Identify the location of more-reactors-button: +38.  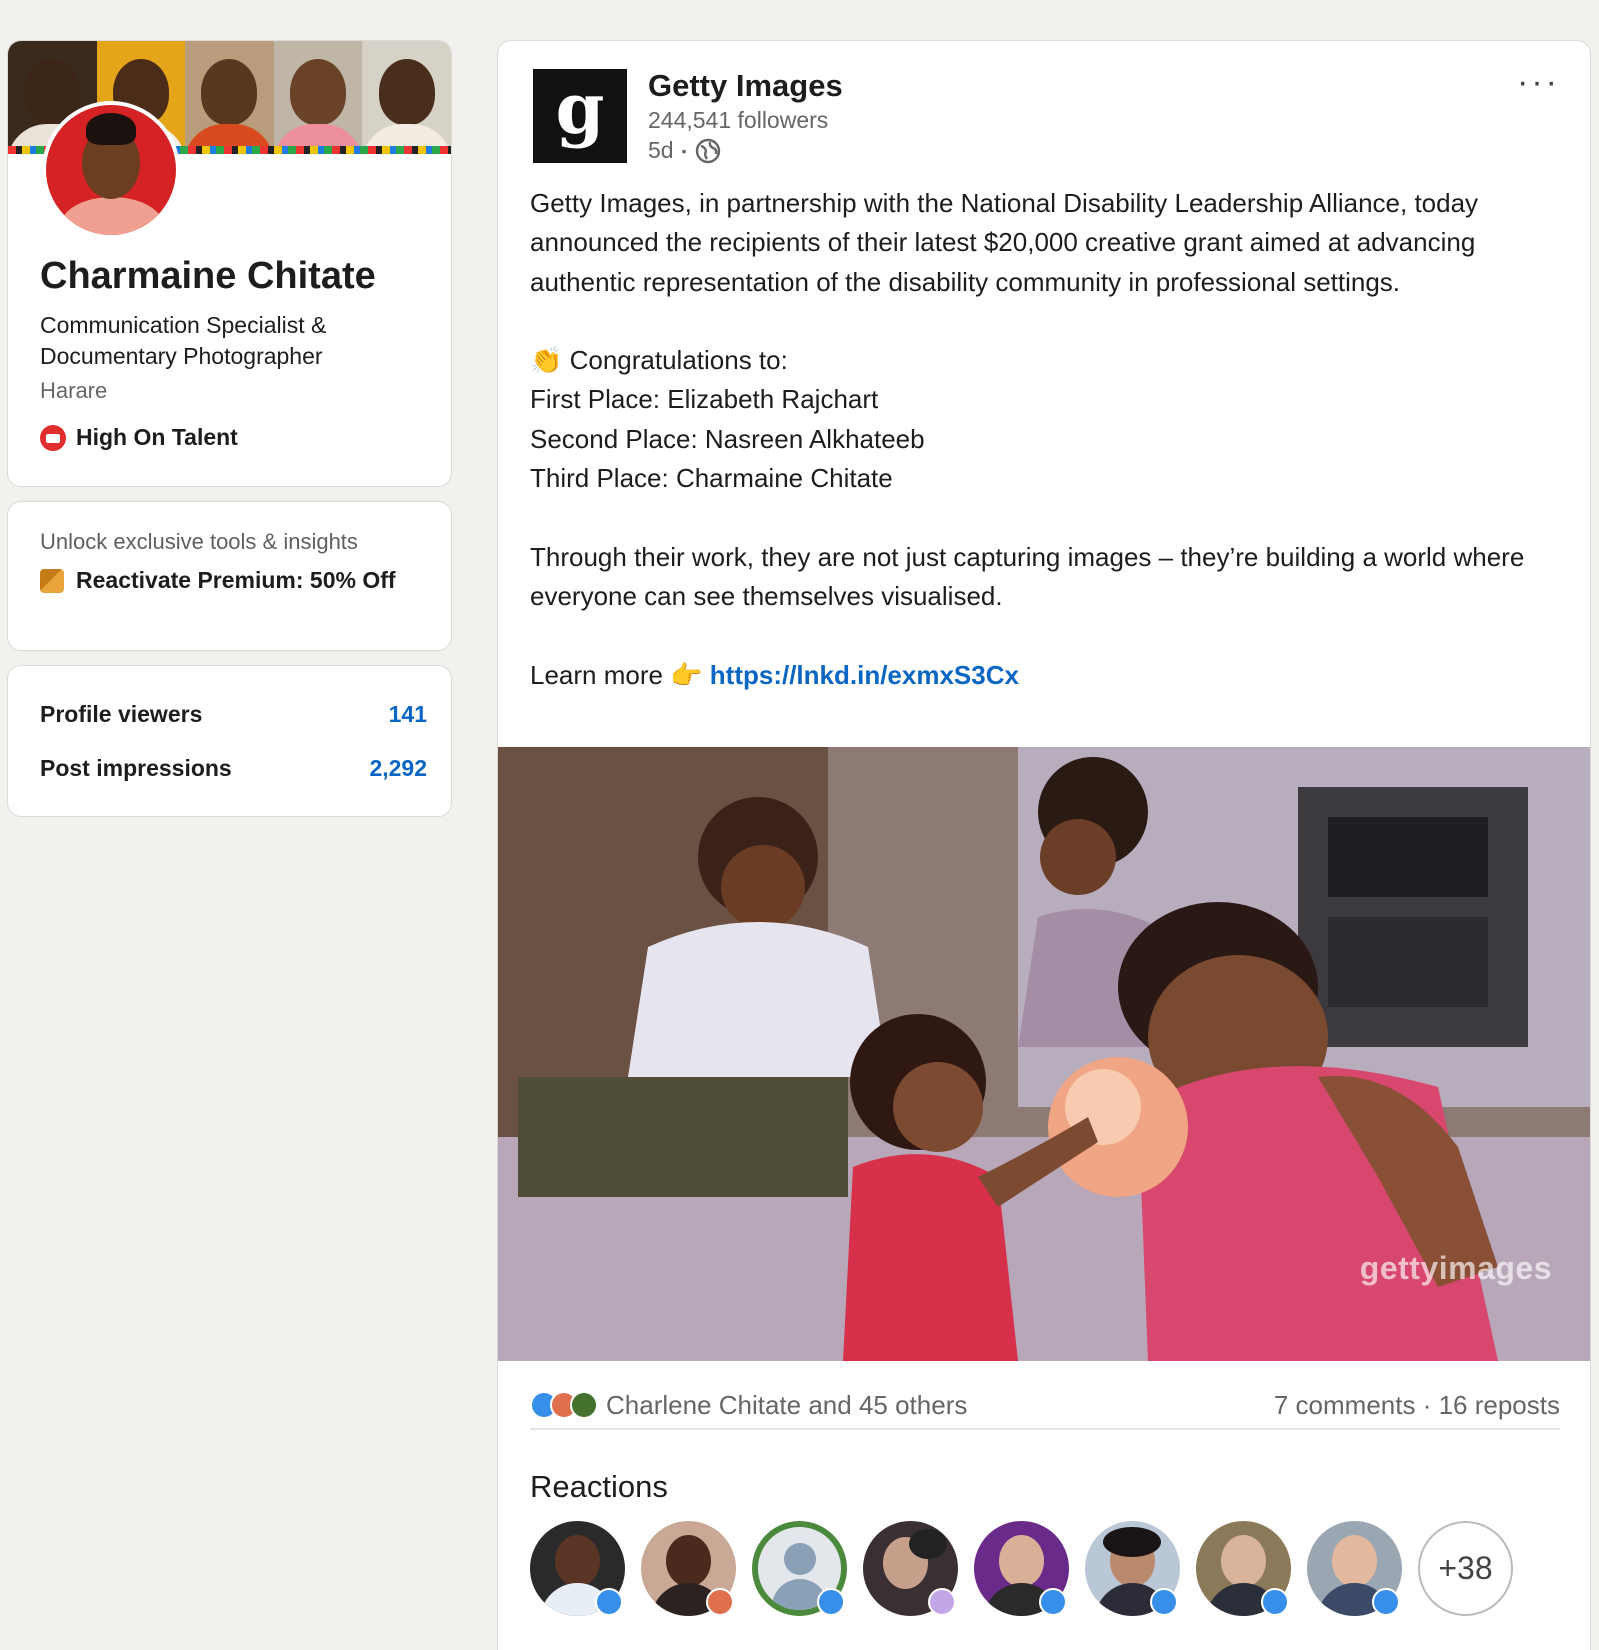
(1465, 1568).